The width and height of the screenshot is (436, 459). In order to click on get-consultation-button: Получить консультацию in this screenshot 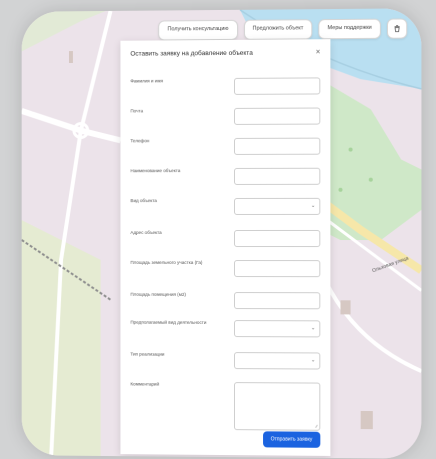, I will do `click(198, 30)`.